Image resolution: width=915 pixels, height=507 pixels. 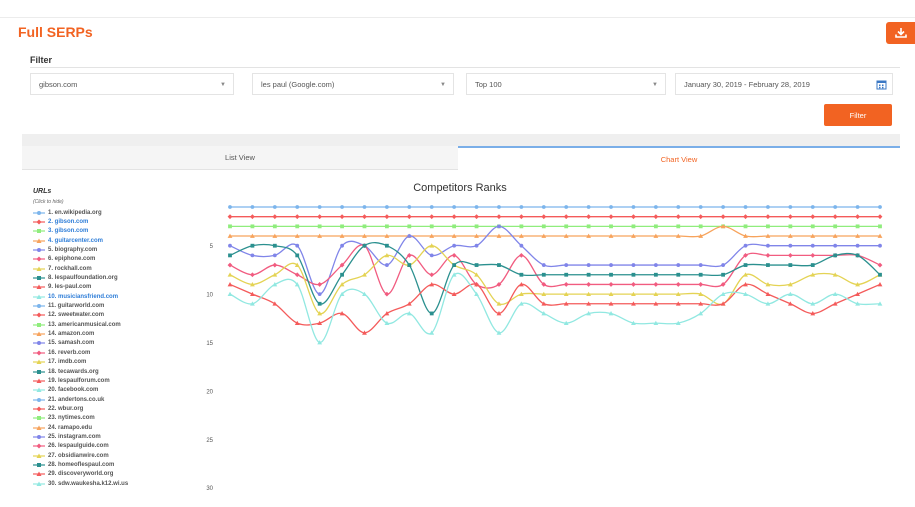 What do you see at coordinates (900, 33) in the screenshot?
I see `export-button` at bounding box center [900, 33].